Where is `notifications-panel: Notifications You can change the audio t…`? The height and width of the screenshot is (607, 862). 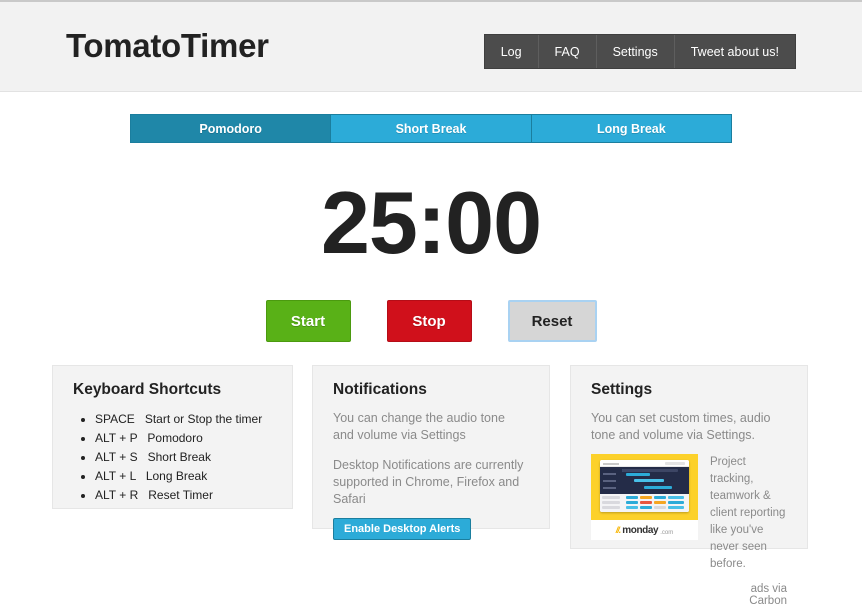
notifications-panel: Notifications You can change the audio t… is located at coordinates (431, 452).